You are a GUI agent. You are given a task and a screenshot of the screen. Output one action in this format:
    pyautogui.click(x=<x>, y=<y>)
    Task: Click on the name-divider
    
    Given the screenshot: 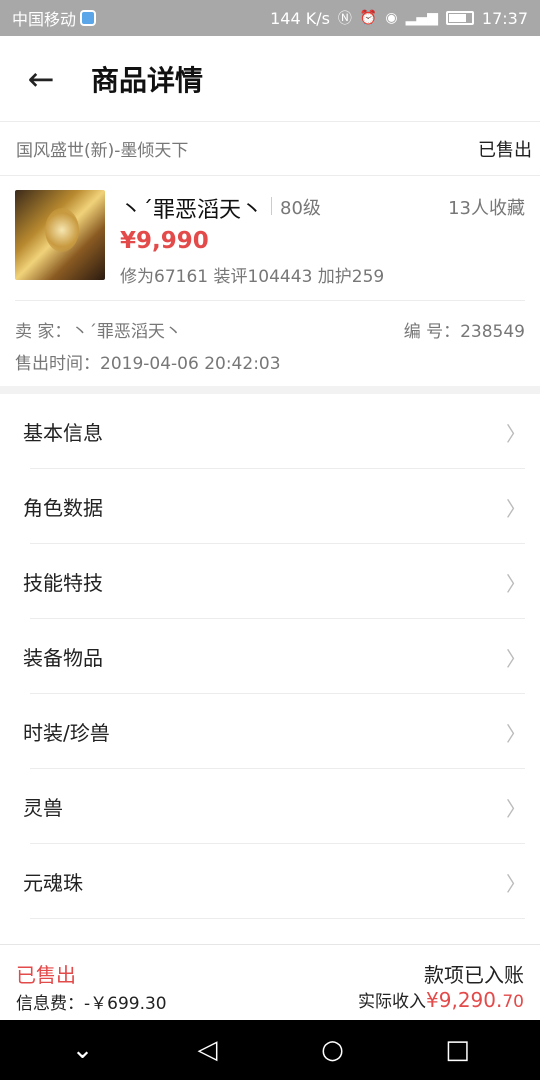 What is the action you would take?
    pyautogui.click(x=271, y=206)
    